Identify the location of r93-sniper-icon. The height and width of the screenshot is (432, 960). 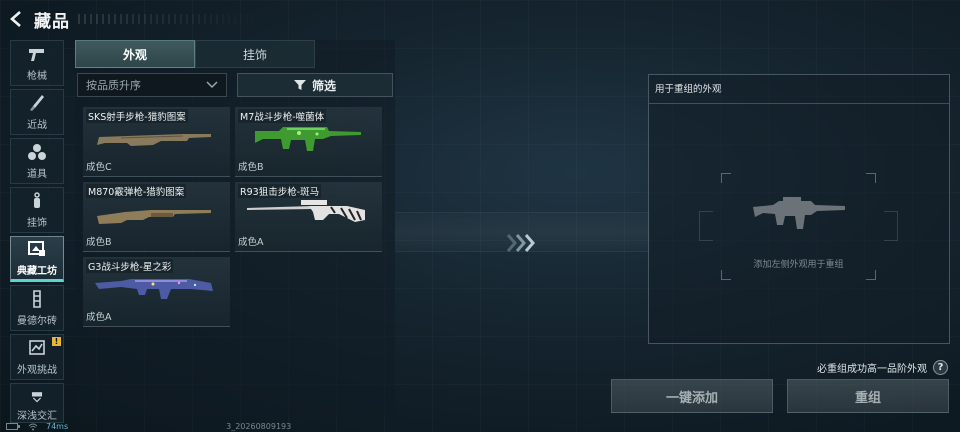
(306, 211).